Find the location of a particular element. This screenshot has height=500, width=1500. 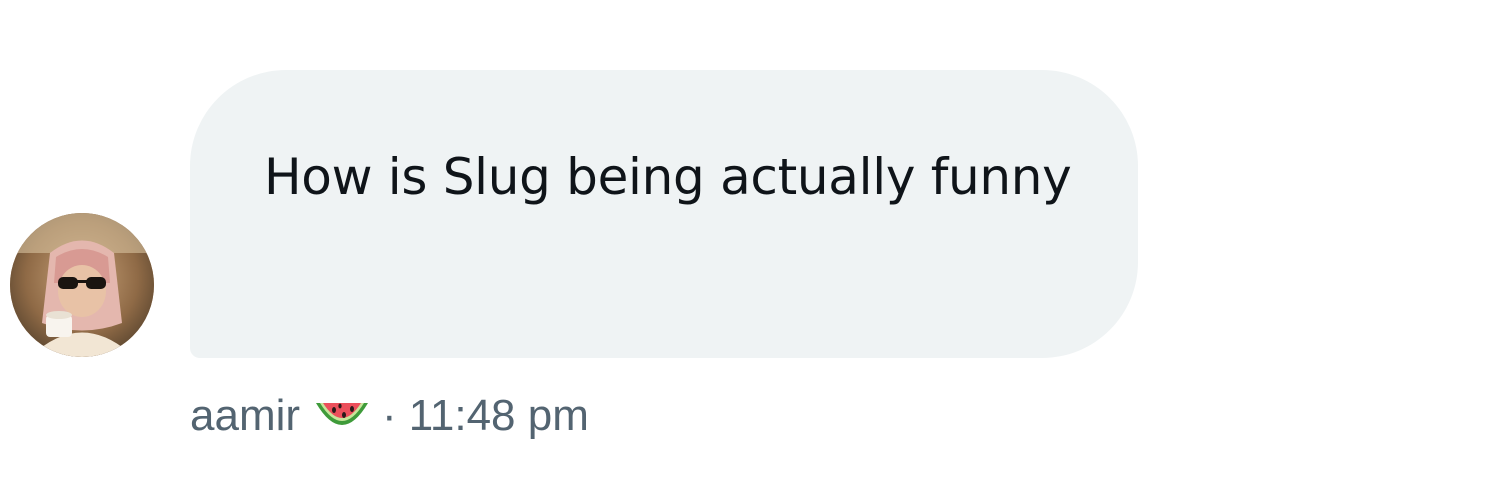

sender-name: aamir is located at coordinates (245, 416).